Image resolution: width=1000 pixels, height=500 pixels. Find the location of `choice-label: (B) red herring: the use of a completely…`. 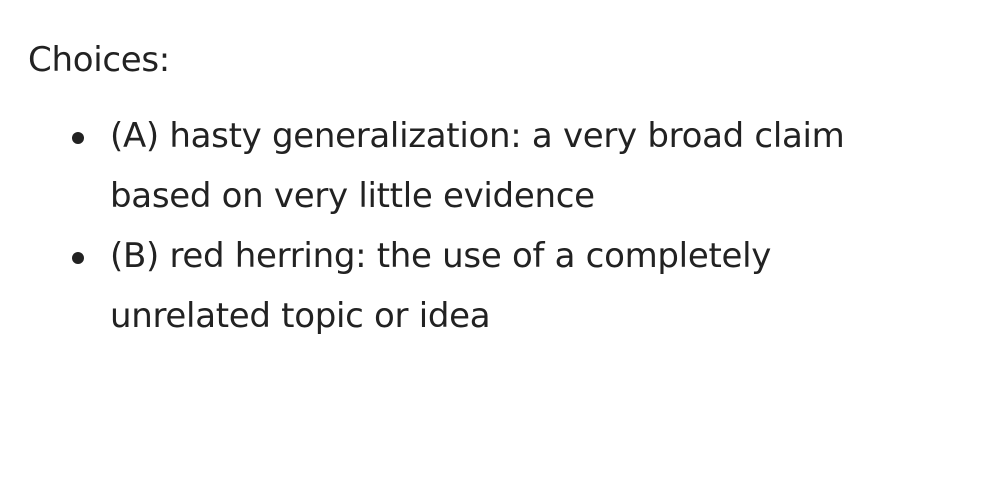

choice-label: (B) red herring: the use of a completely… is located at coordinates (441, 286).